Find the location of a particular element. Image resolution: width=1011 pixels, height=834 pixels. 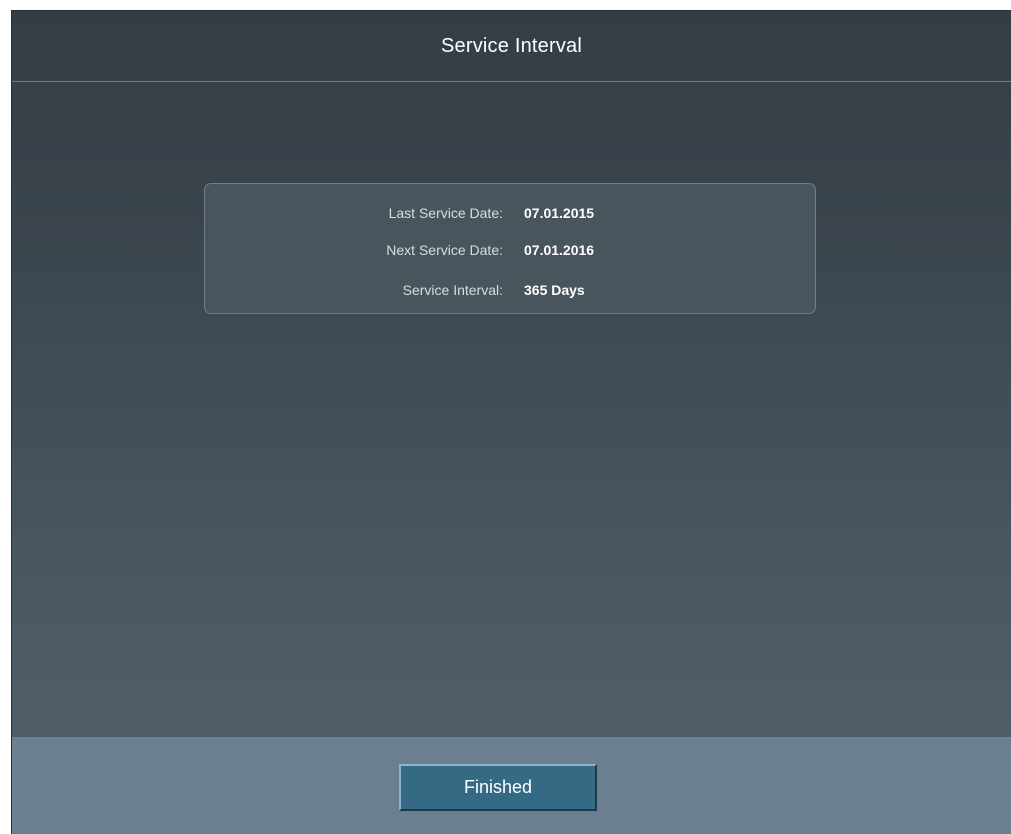

last-service-date-value: 07.01.2015 is located at coordinates (559, 213).